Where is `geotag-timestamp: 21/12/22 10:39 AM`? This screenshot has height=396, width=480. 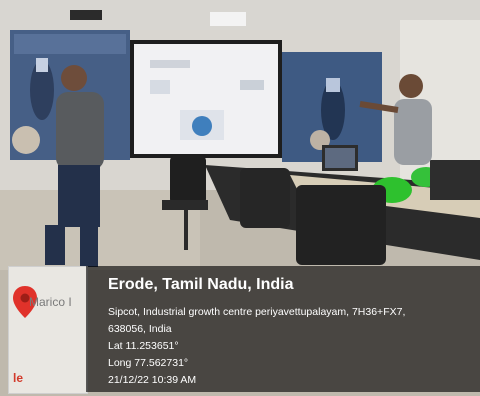 geotag-timestamp: 21/12/22 10:39 AM is located at coordinates (152, 380).